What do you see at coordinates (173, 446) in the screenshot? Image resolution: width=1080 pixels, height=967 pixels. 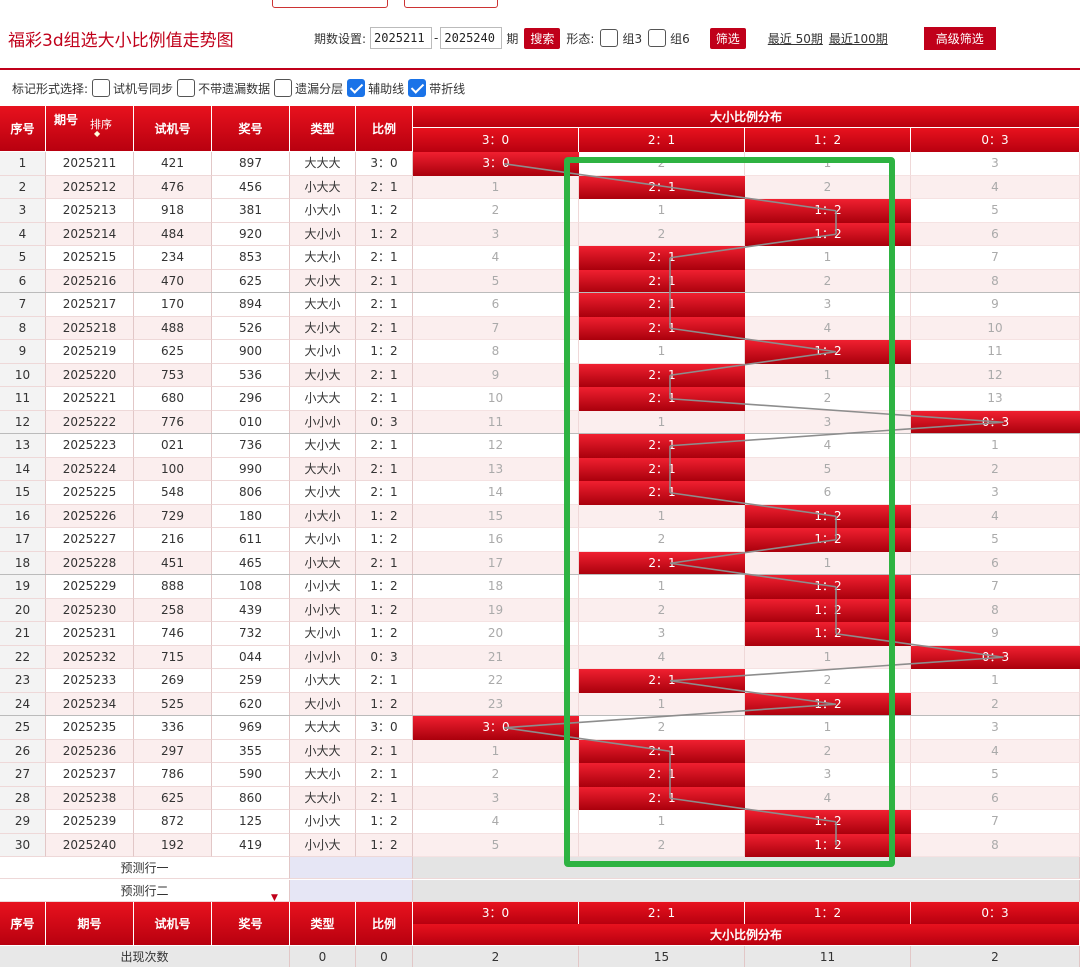 I see `row-trial: 021` at bounding box center [173, 446].